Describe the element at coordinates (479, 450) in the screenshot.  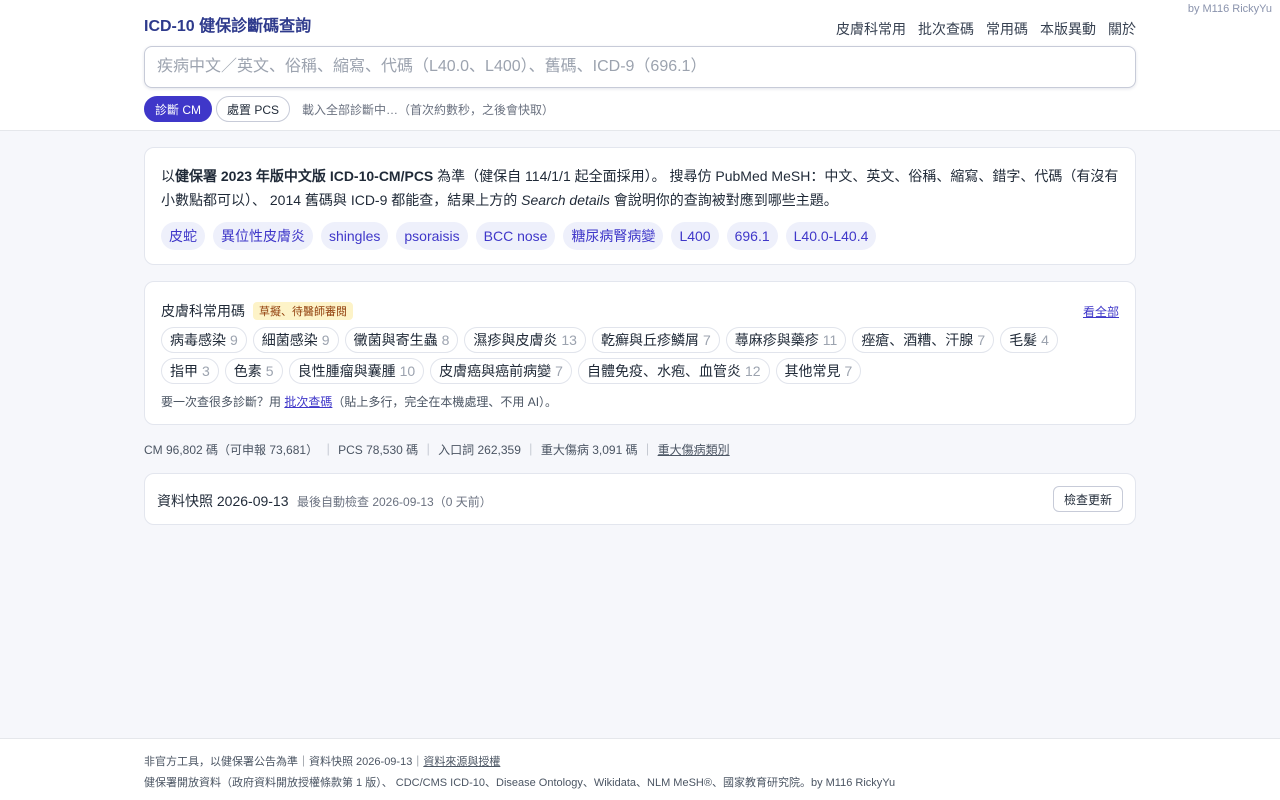
I see `stat-entry: 入口詞 262,359` at that location.